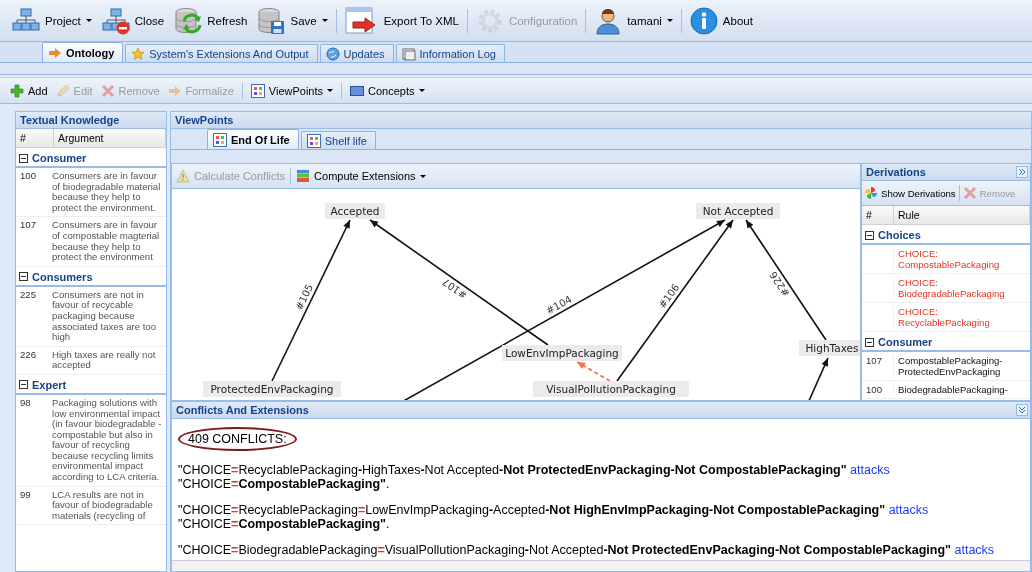 Image resolution: width=1032 pixels, height=572 pixels. Describe the element at coordinates (953, 389) in the screenshot. I see `rule-text: BiodegradablePackaging-` at that location.